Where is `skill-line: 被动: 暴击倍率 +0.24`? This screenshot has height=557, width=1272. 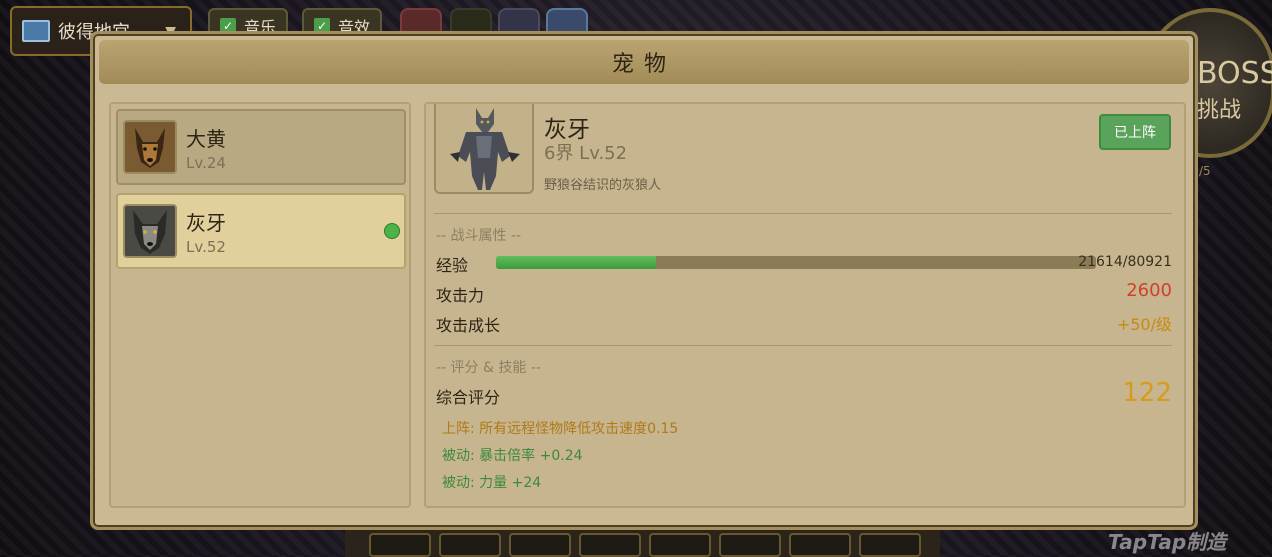
skill-line: 被动: 暴击倍率 +0.24 is located at coordinates (512, 456).